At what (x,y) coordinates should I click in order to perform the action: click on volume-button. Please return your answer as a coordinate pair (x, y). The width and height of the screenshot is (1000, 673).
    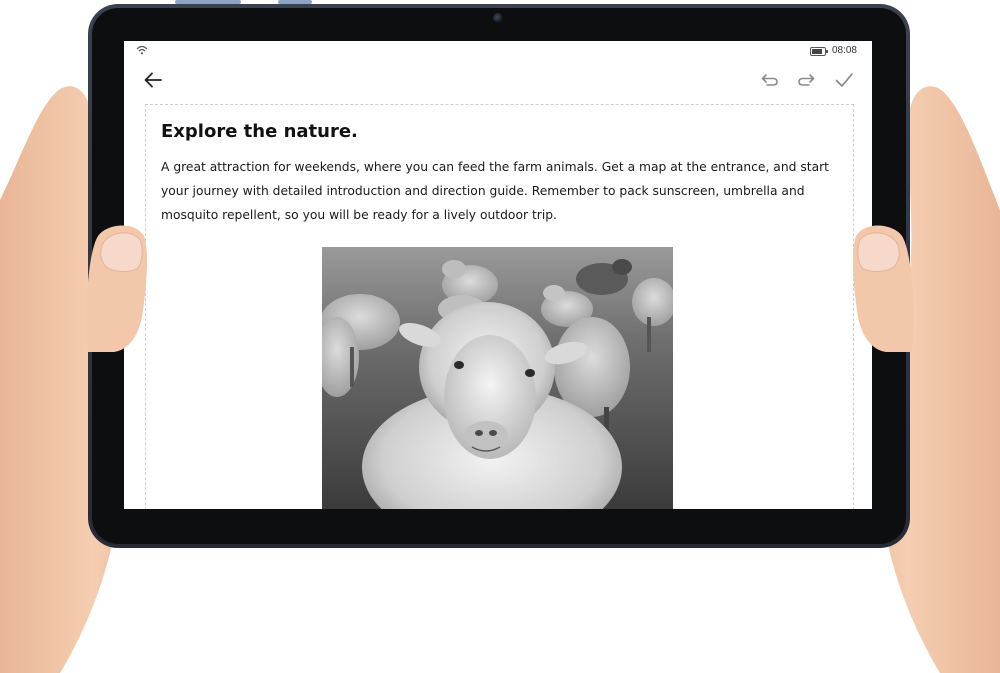
    Looking at the image, I should click on (208, 2).